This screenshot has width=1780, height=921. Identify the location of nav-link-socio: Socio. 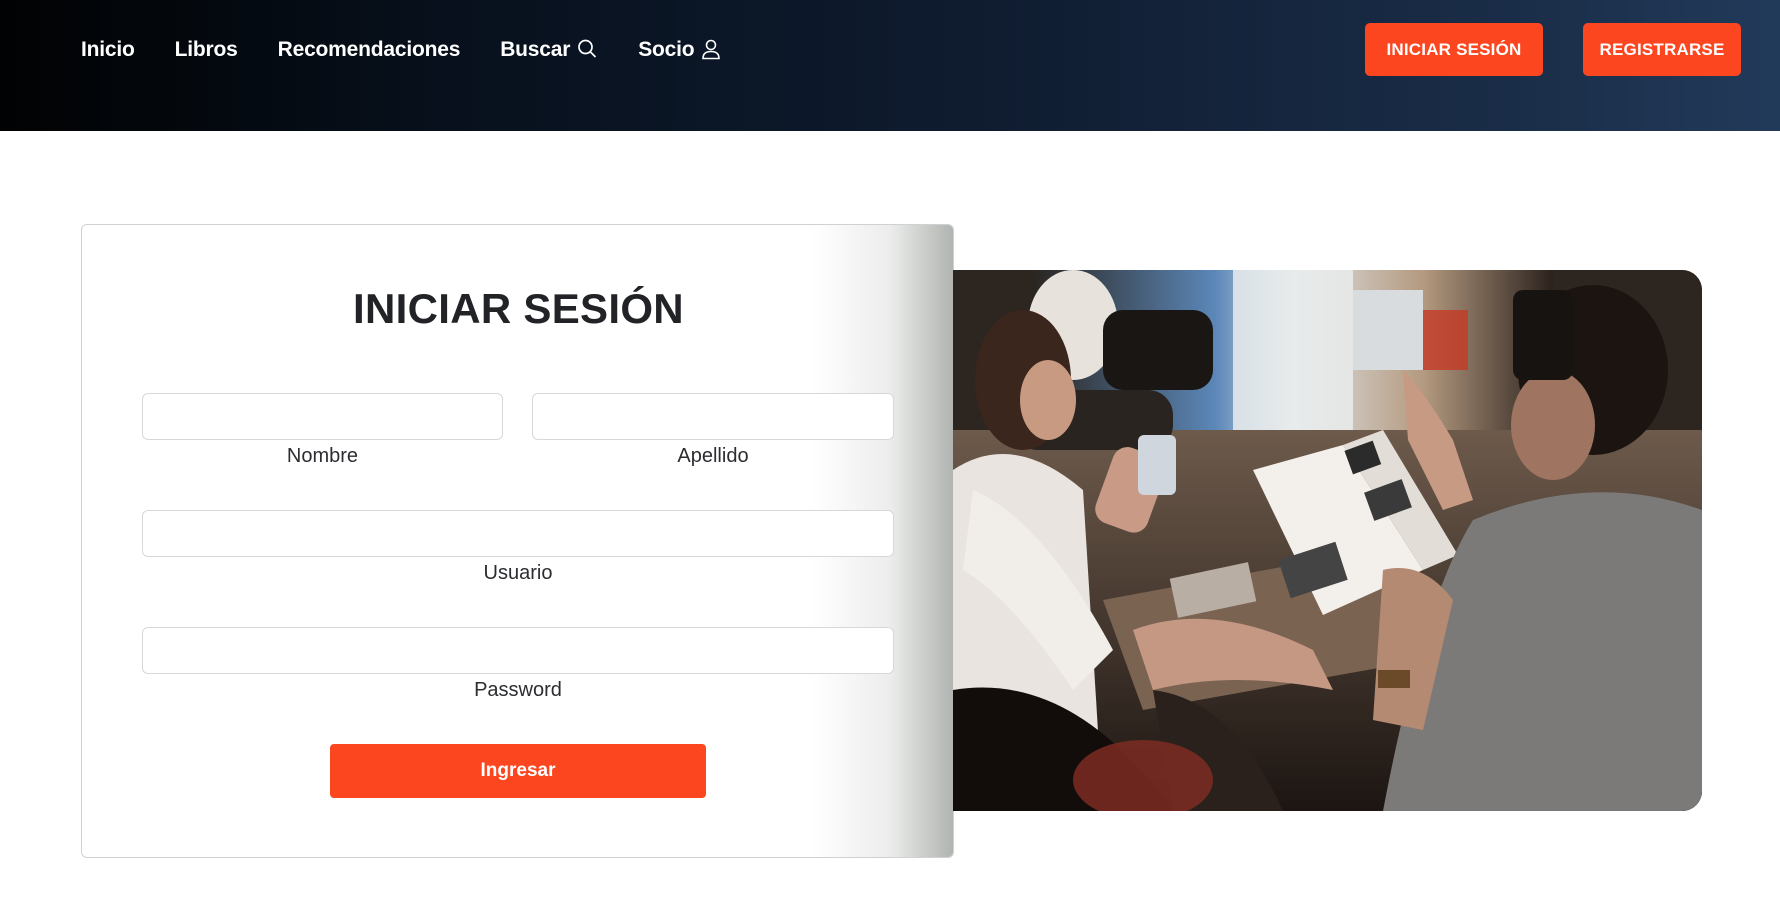
(680, 50).